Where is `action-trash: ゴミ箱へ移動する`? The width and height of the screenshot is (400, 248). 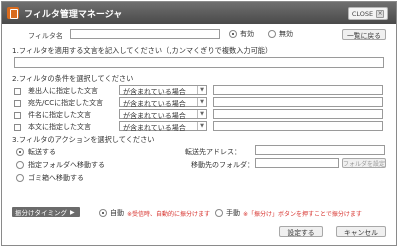 action-trash: ゴミ箱へ移動する is located at coordinates (50, 178).